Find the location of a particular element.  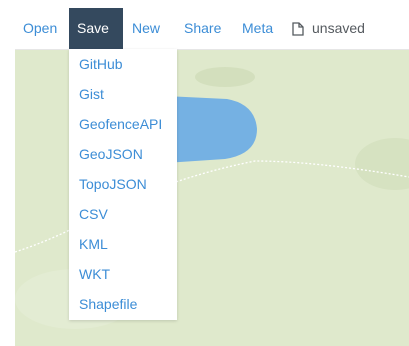

lake-shape is located at coordinates (211, 129).